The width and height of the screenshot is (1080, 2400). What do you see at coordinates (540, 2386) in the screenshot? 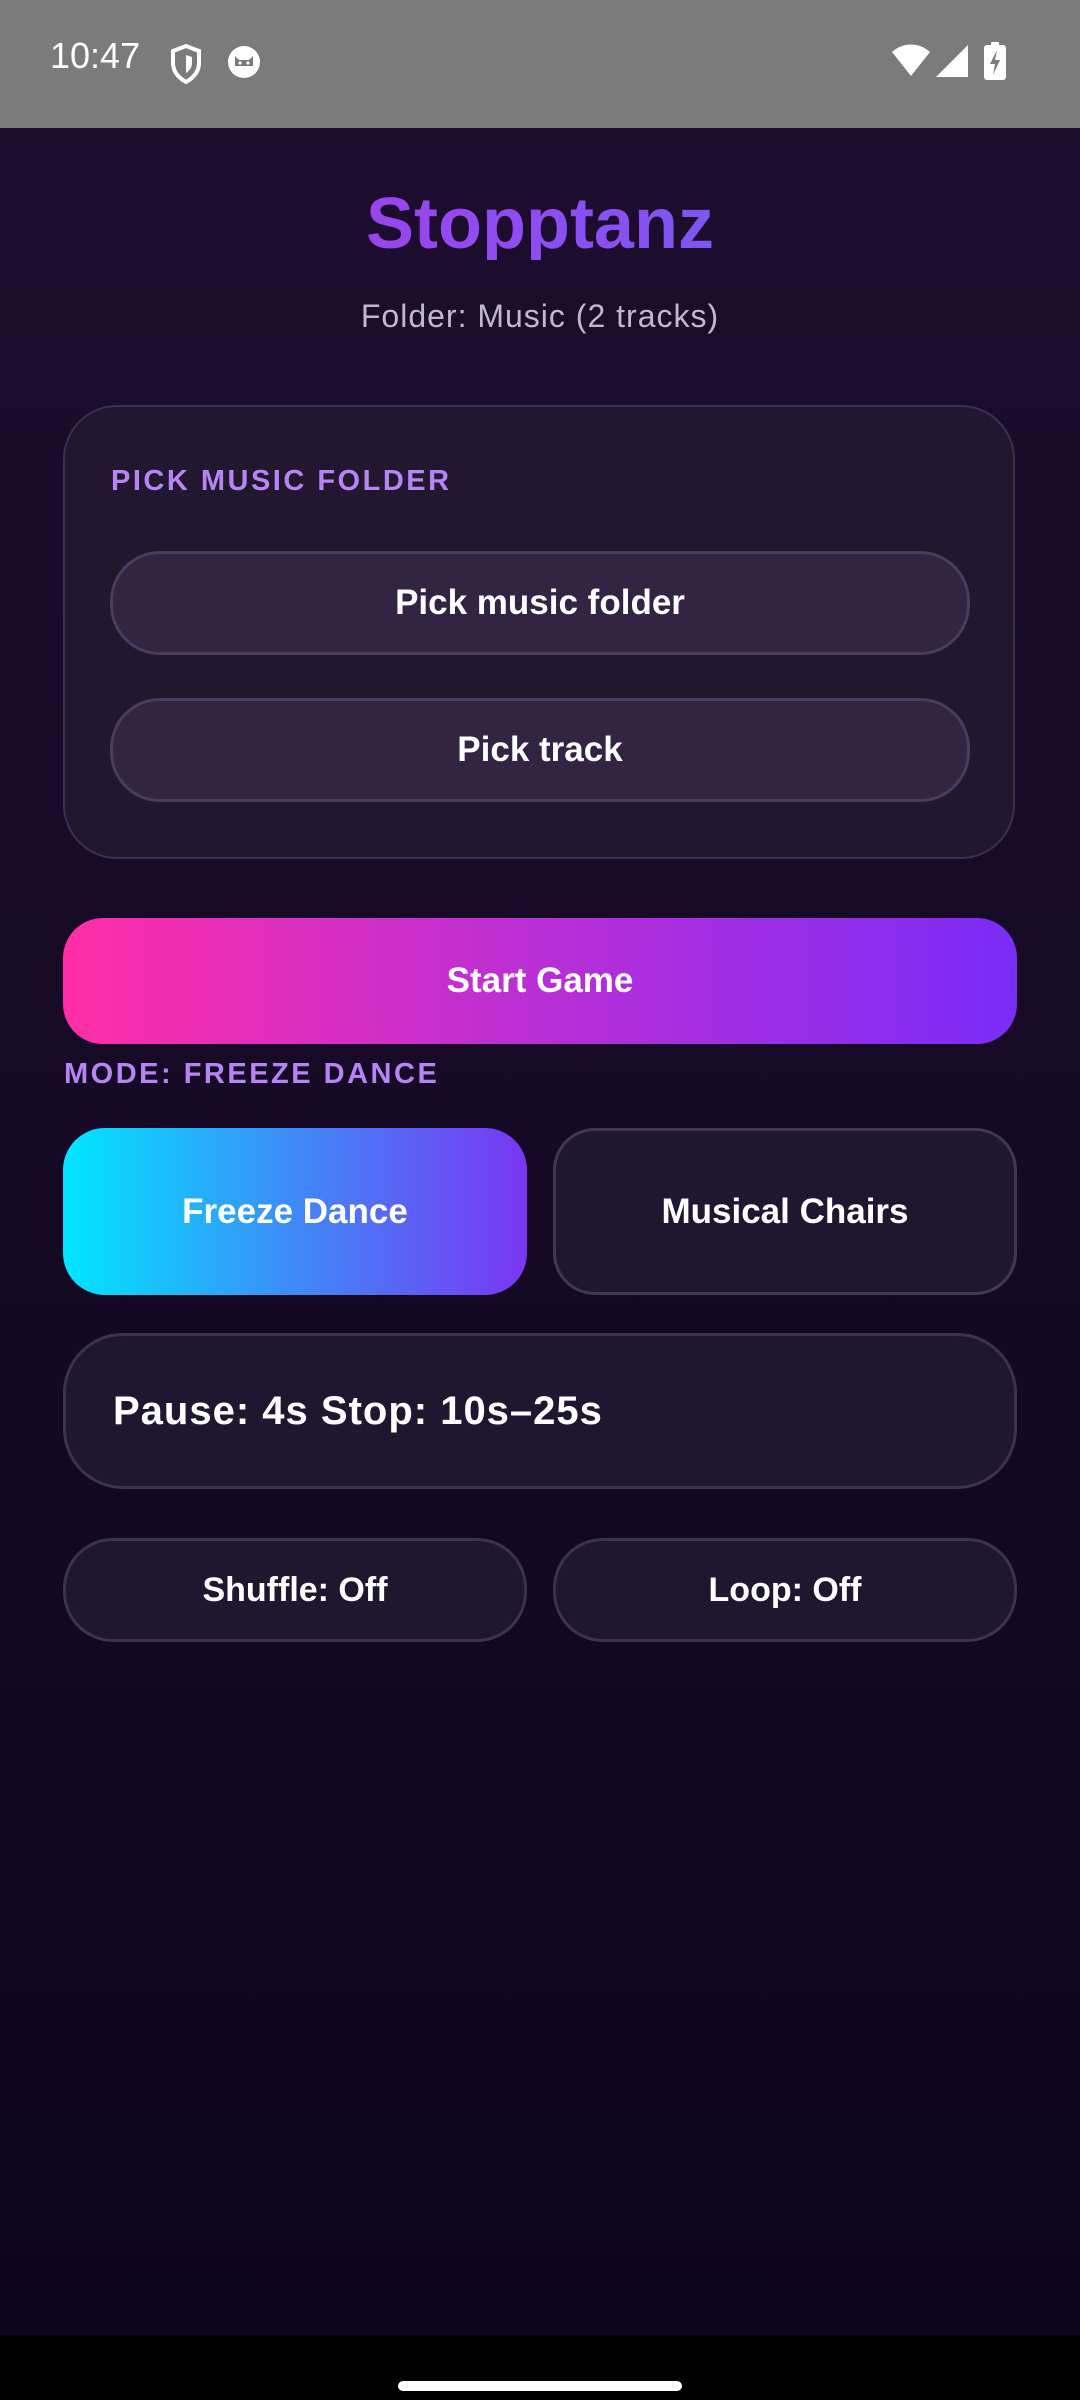
I see `home-indicator` at bounding box center [540, 2386].